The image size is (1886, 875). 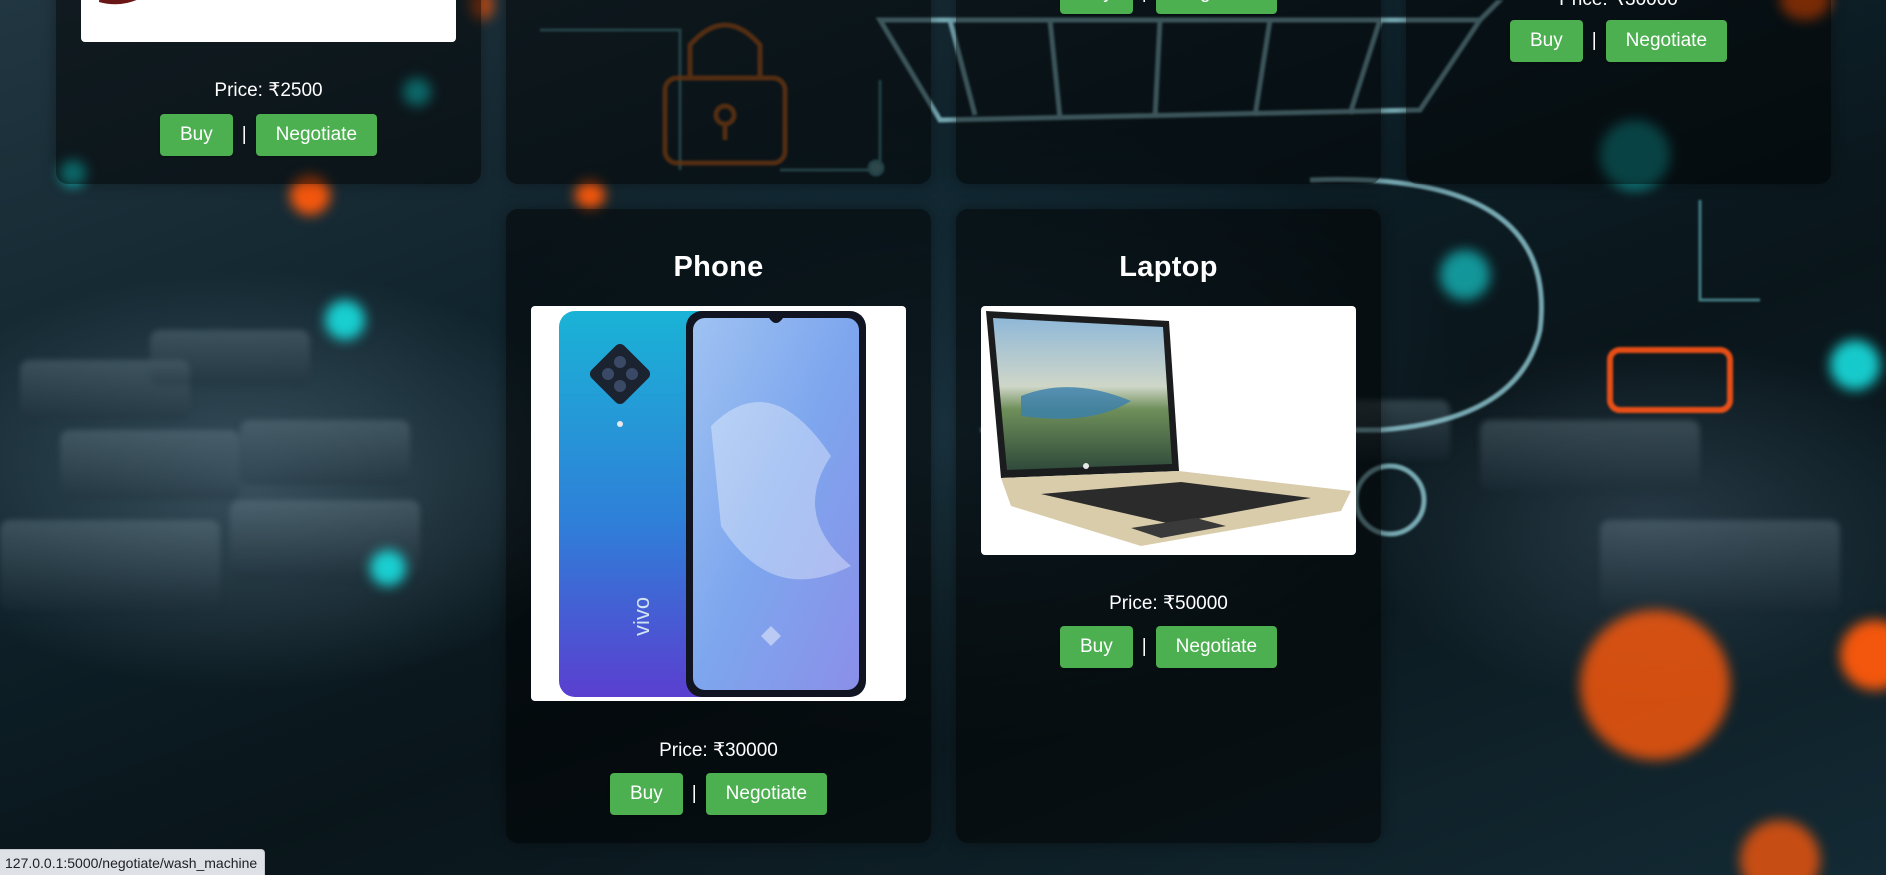 I want to click on product-card: Price: ₹30000 Buy | Negotiate, so click(x=1618, y=92).